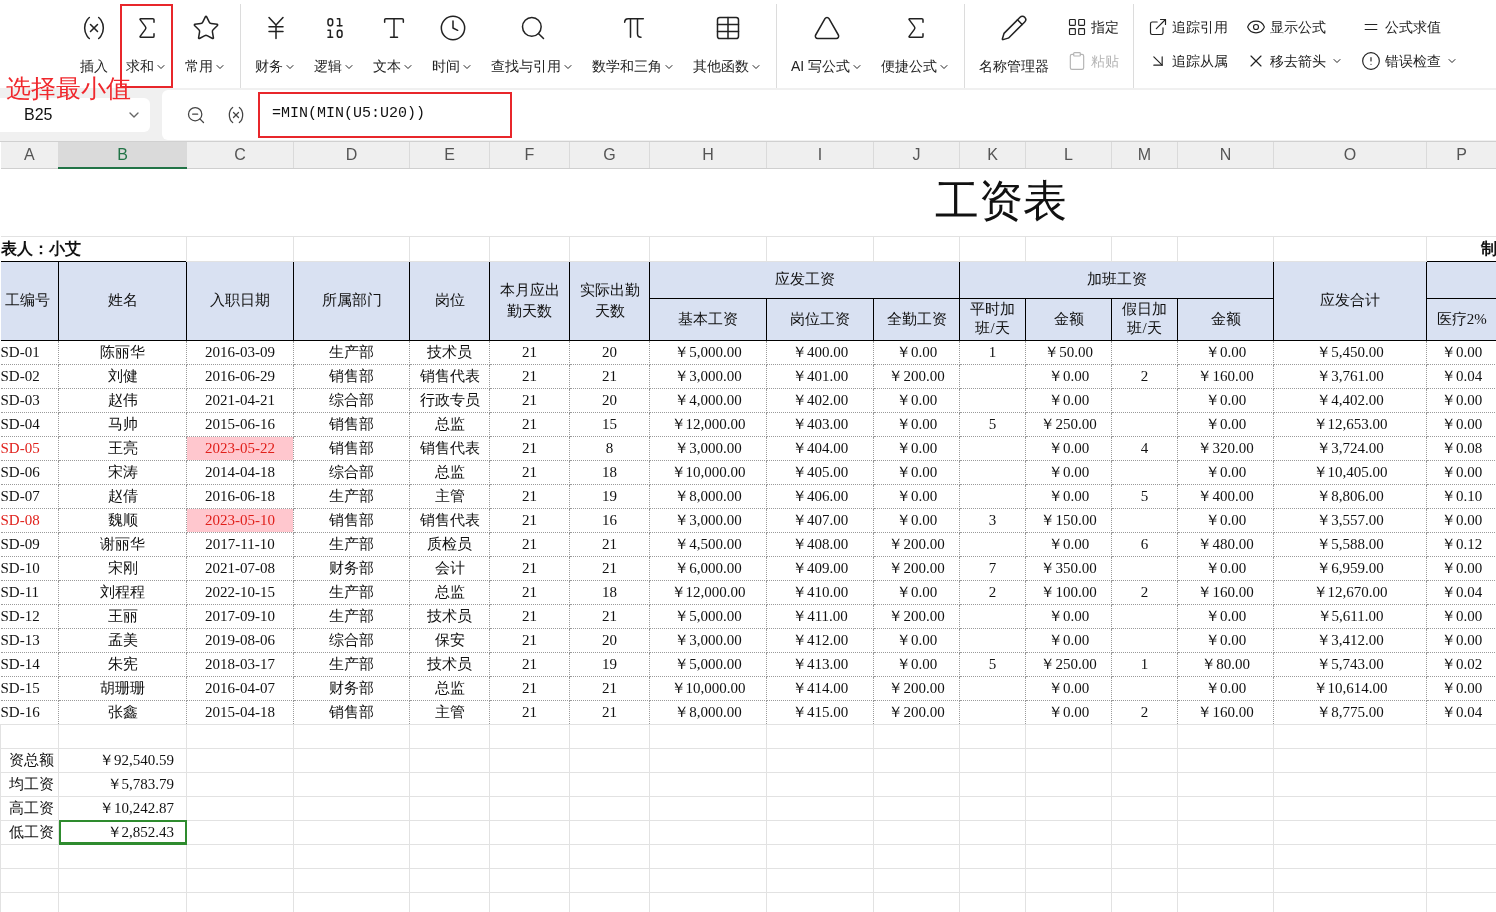  I want to click on table-cell: 销售部, so click(351, 424).